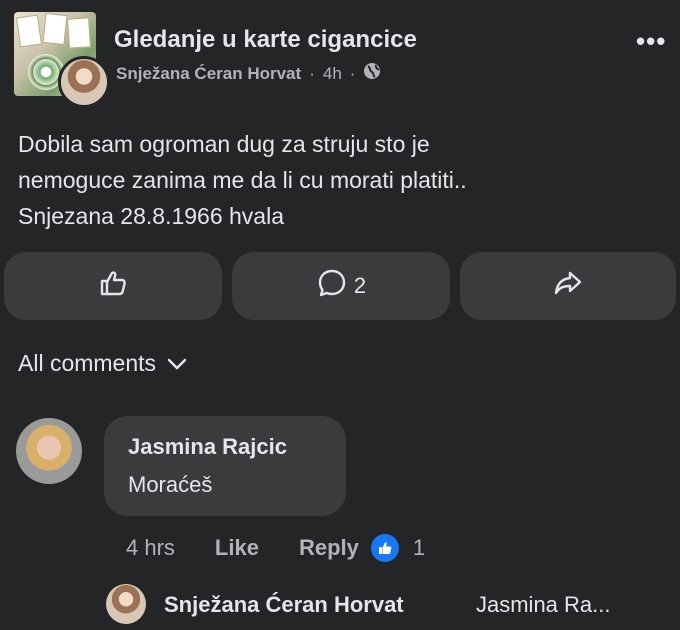 Image resolution: width=680 pixels, height=630 pixels. I want to click on post-meta: Snježana Ćeran Horvat · 4h ·, so click(248, 73).